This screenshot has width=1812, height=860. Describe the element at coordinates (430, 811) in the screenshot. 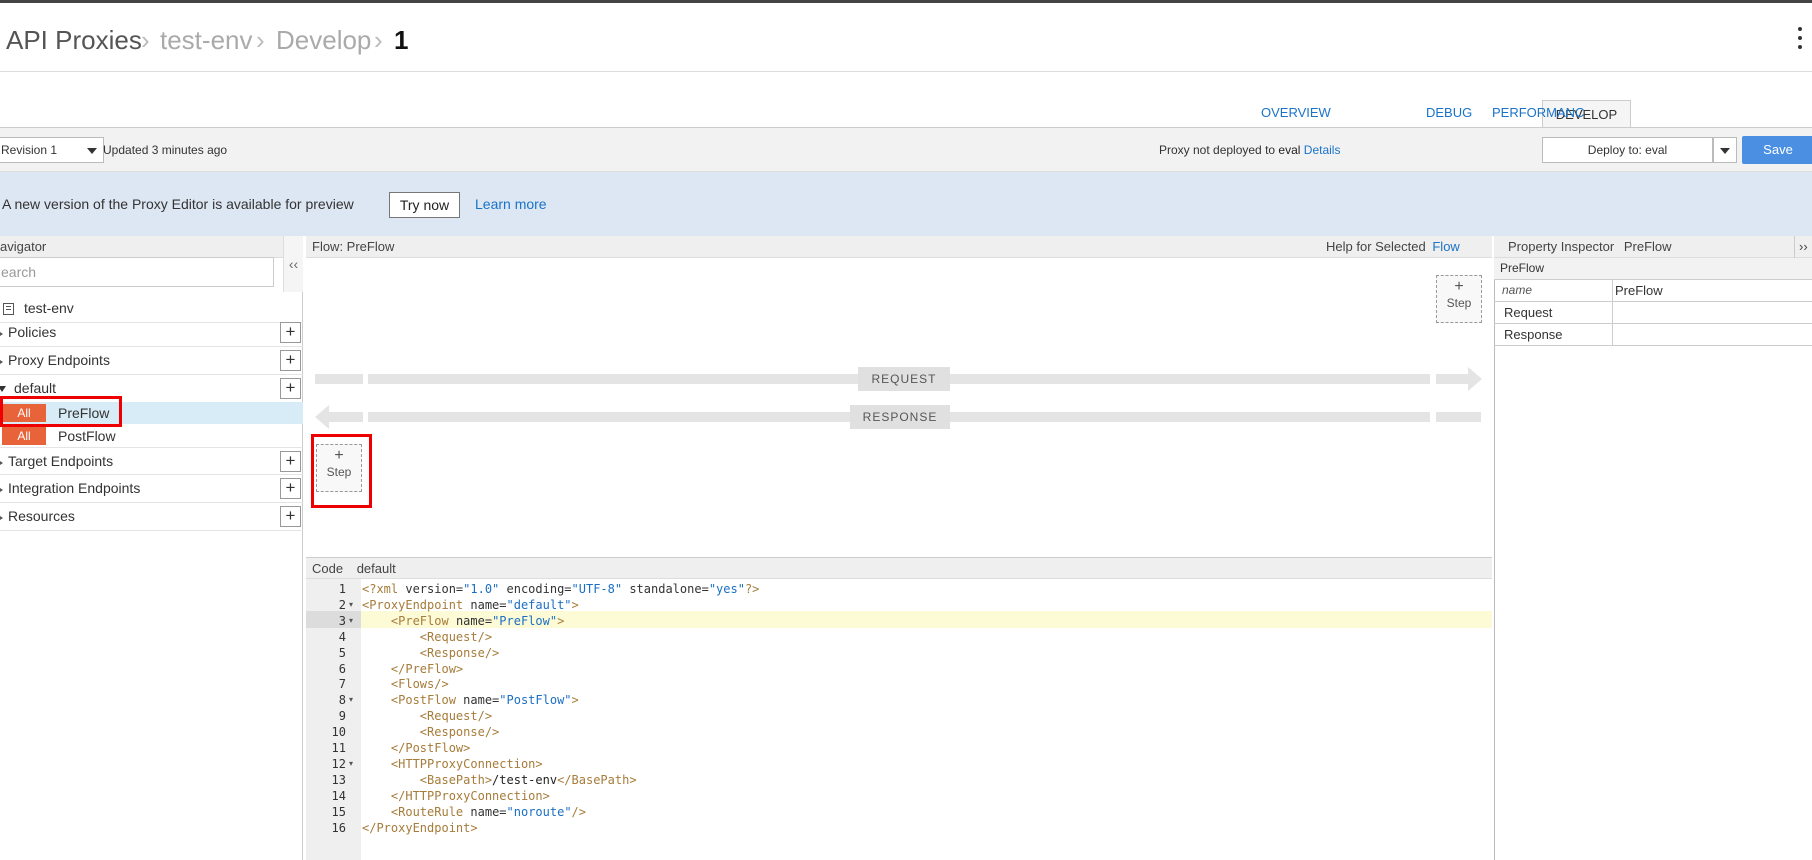

I see `code-token: <RouteRule` at that location.